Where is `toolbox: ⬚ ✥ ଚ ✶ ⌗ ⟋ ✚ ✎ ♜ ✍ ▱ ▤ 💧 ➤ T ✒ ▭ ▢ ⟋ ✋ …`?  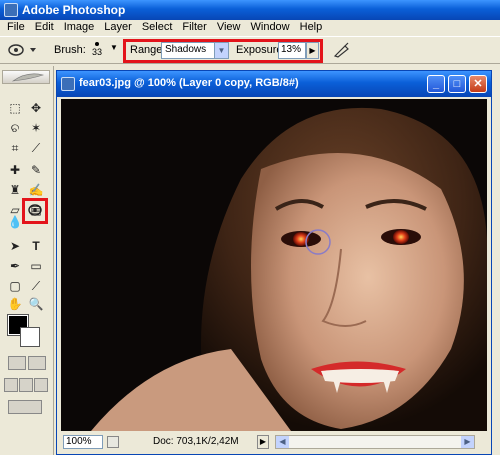 toolbox: ⬚ ✥ ଚ ✶ ⌗ ⟋ ✚ ✎ ♜ ✍ ▱ ▤ 💧 ➤ T ✒ ▭ ▢ ⟋ ✋ … is located at coordinates (27, 260).